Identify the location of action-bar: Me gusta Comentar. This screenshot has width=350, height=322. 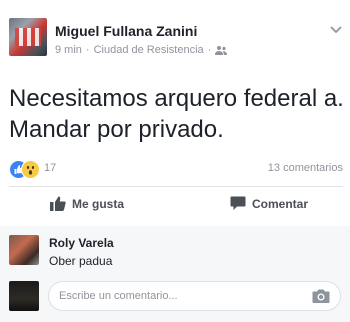
(175, 206).